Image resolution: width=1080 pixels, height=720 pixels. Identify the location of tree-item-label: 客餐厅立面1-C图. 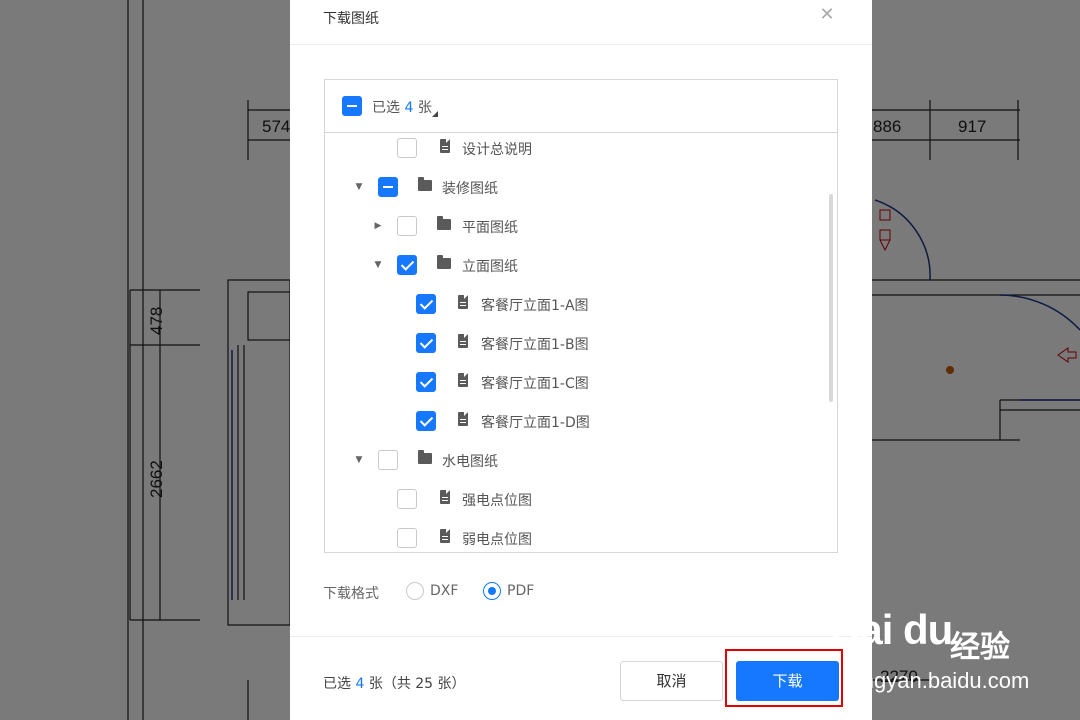
(535, 384).